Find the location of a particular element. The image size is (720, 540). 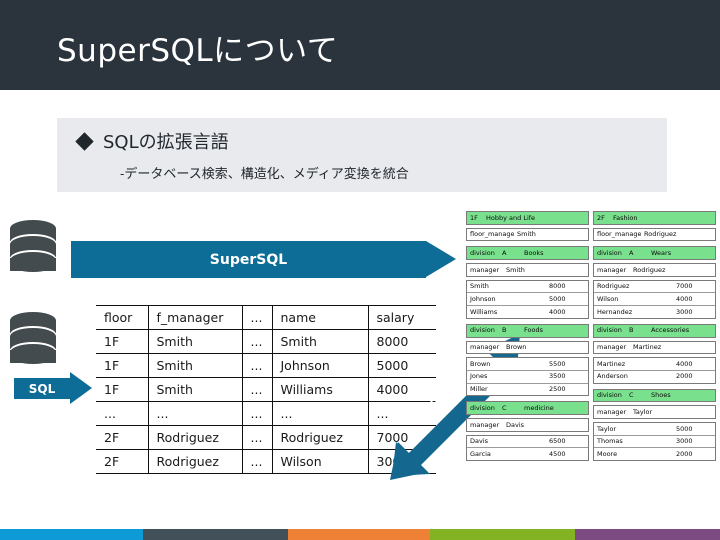

floor-header-block: 1F Hobby and Life is located at coordinates (527, 218).